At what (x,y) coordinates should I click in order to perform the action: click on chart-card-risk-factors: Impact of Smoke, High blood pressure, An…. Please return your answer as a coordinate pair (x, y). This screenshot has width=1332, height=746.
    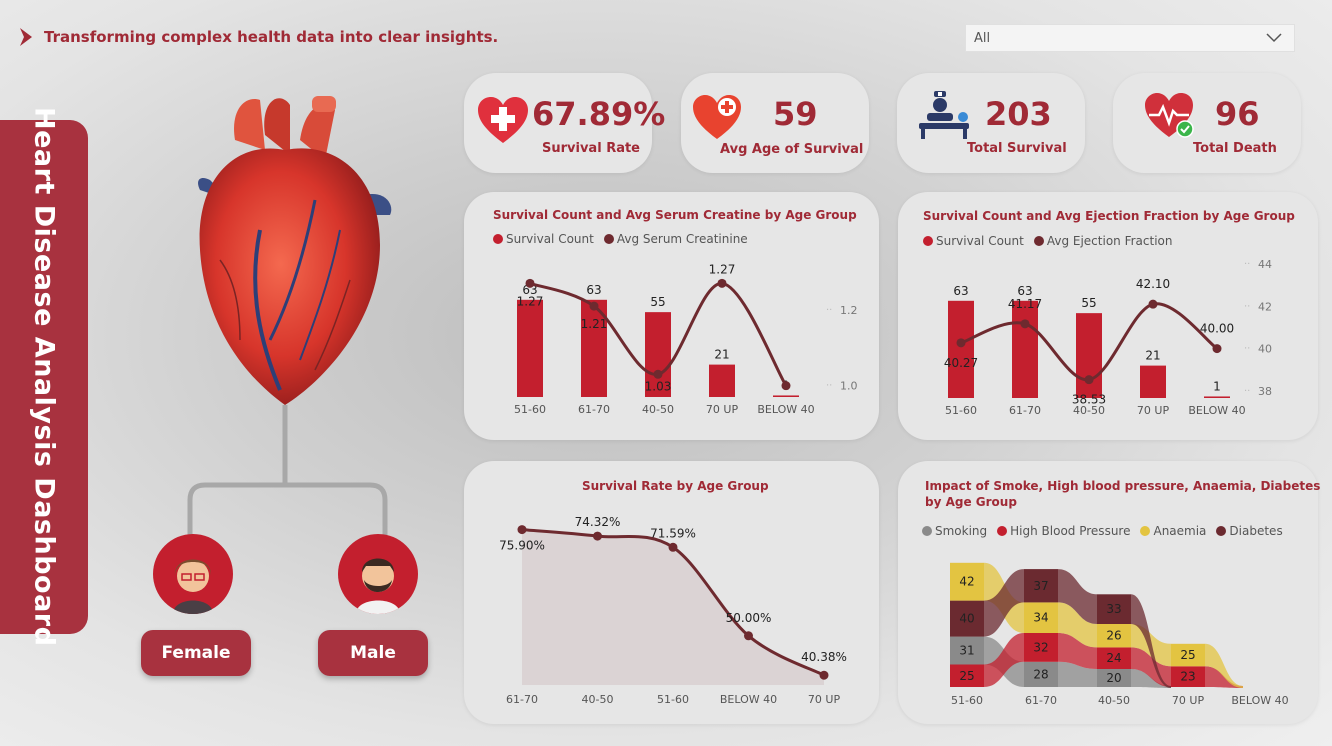
    Looking at the image, I should click on (1109, 592).